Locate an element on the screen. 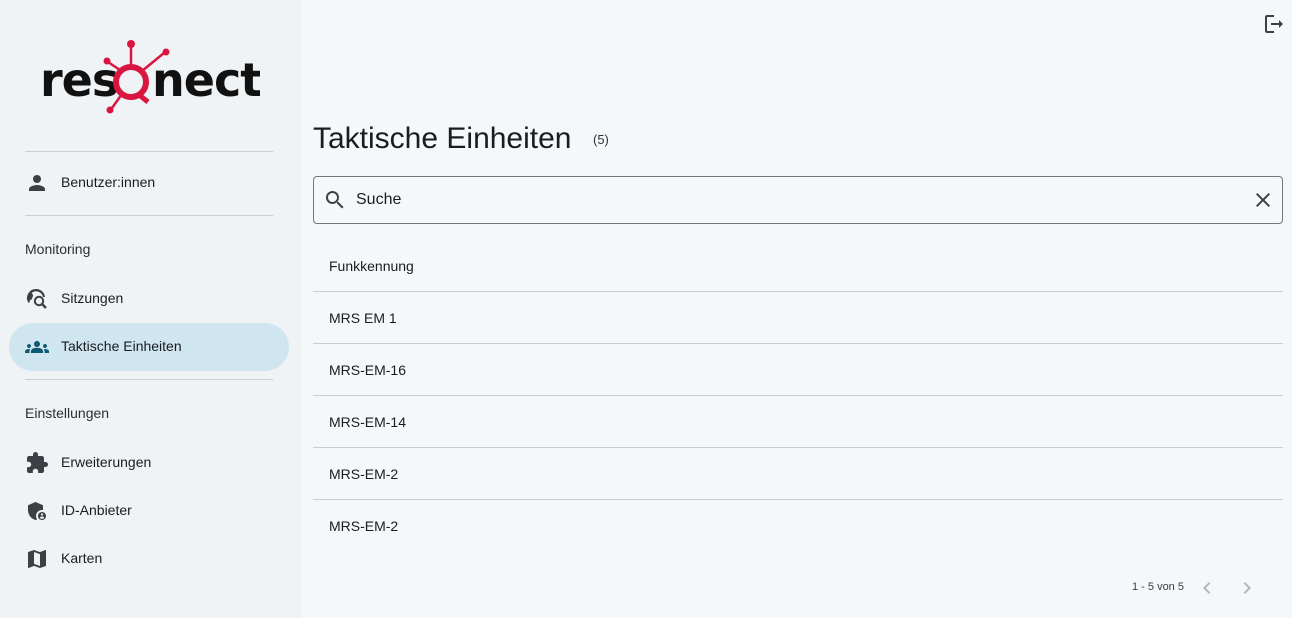 The width and height of the screenshot is (1292, 618). logout-icon is located at coordinates (1274, 24).